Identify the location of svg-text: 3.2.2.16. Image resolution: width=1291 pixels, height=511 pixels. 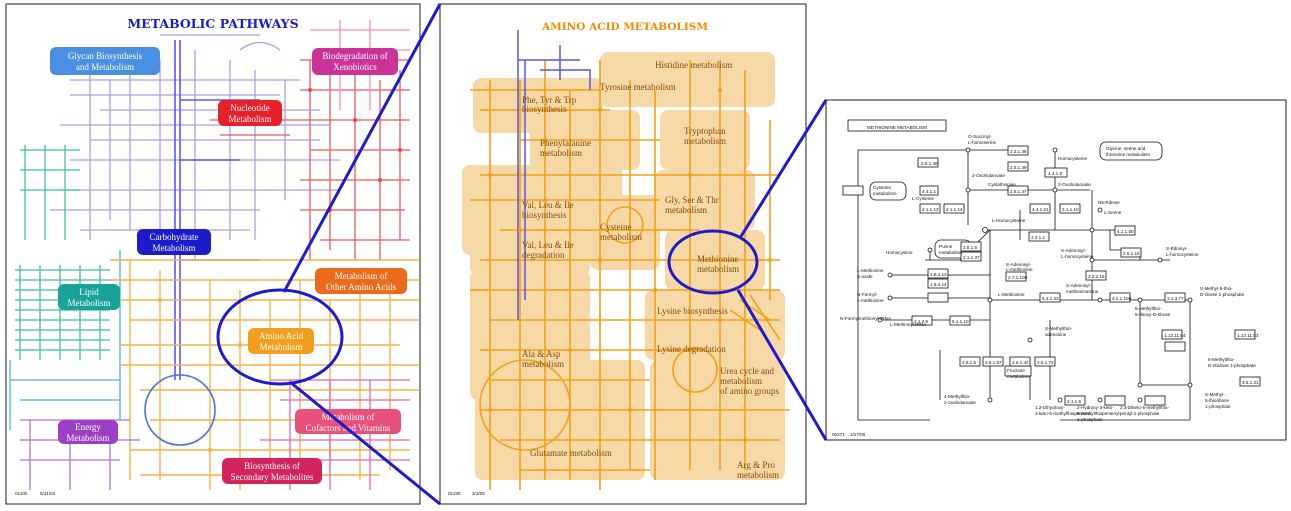
(1096, 276).